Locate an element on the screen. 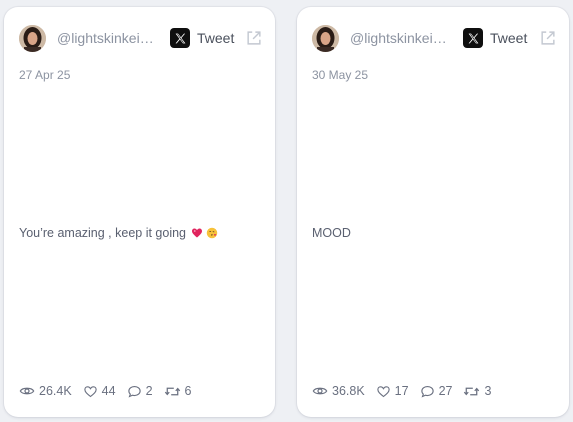  tweet-stats: 26.4K 44 2 6 is located at coordinates (110, 391).